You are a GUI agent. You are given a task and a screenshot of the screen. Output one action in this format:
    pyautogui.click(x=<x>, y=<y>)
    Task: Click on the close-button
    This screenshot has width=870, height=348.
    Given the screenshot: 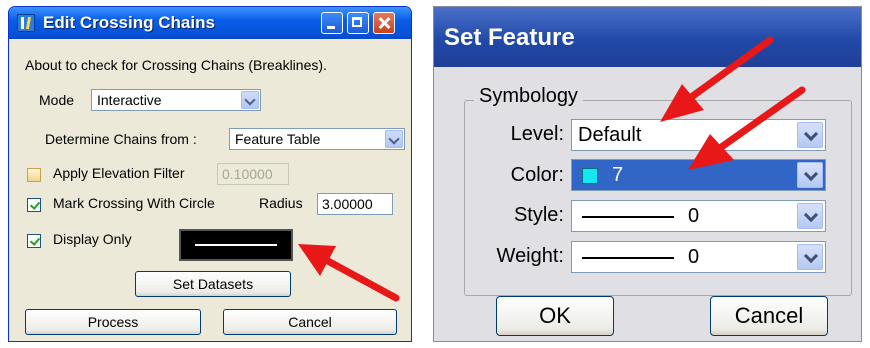 What is the action you would take?
    pyautogui.click(x=384, y=23)
    